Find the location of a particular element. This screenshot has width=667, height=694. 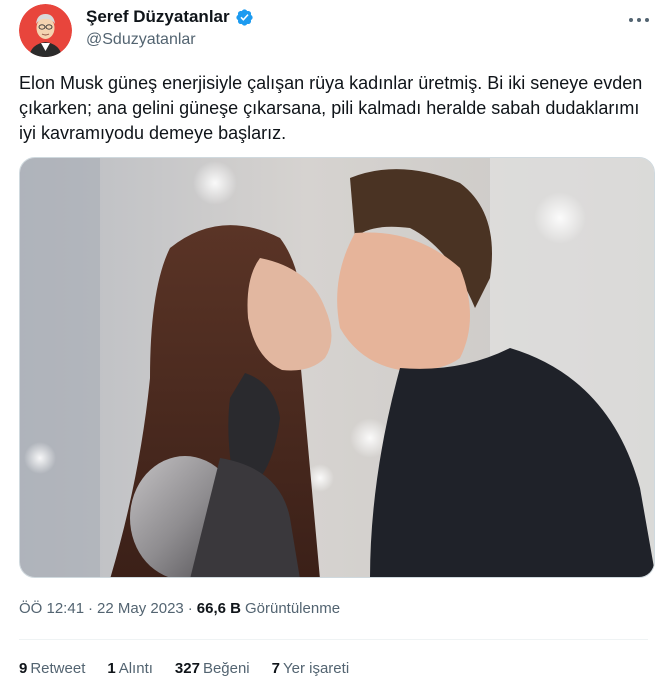

retweets-count: 9 is located at coordinates (23, 668).